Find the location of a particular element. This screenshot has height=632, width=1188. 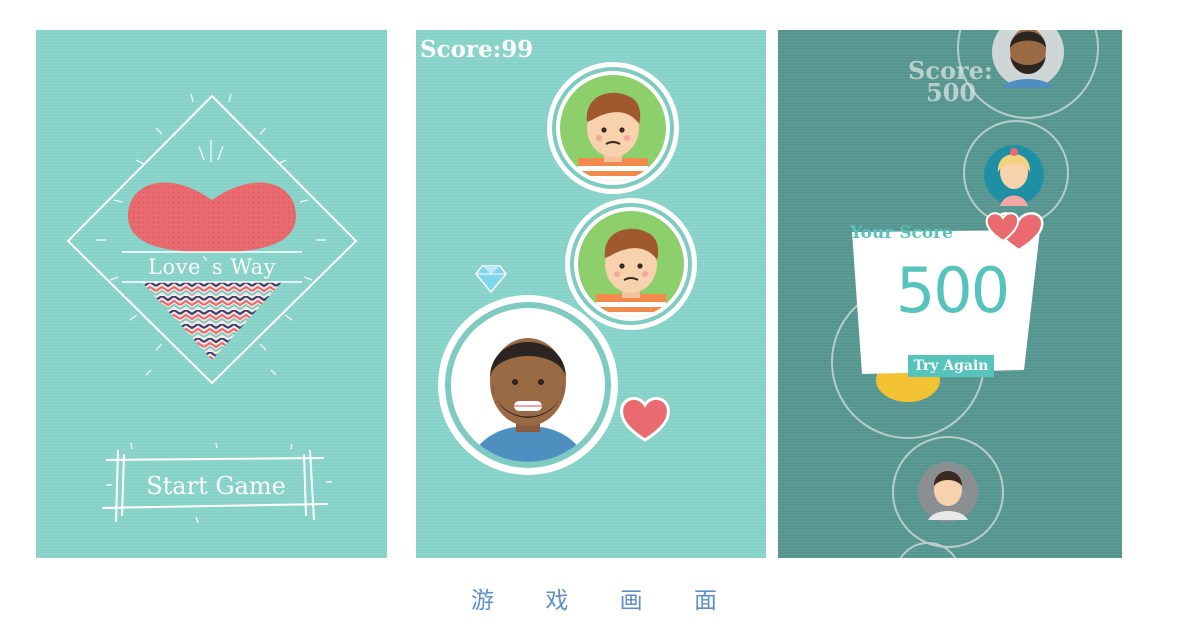

gameplay-art is located at coordinates (567, 268).